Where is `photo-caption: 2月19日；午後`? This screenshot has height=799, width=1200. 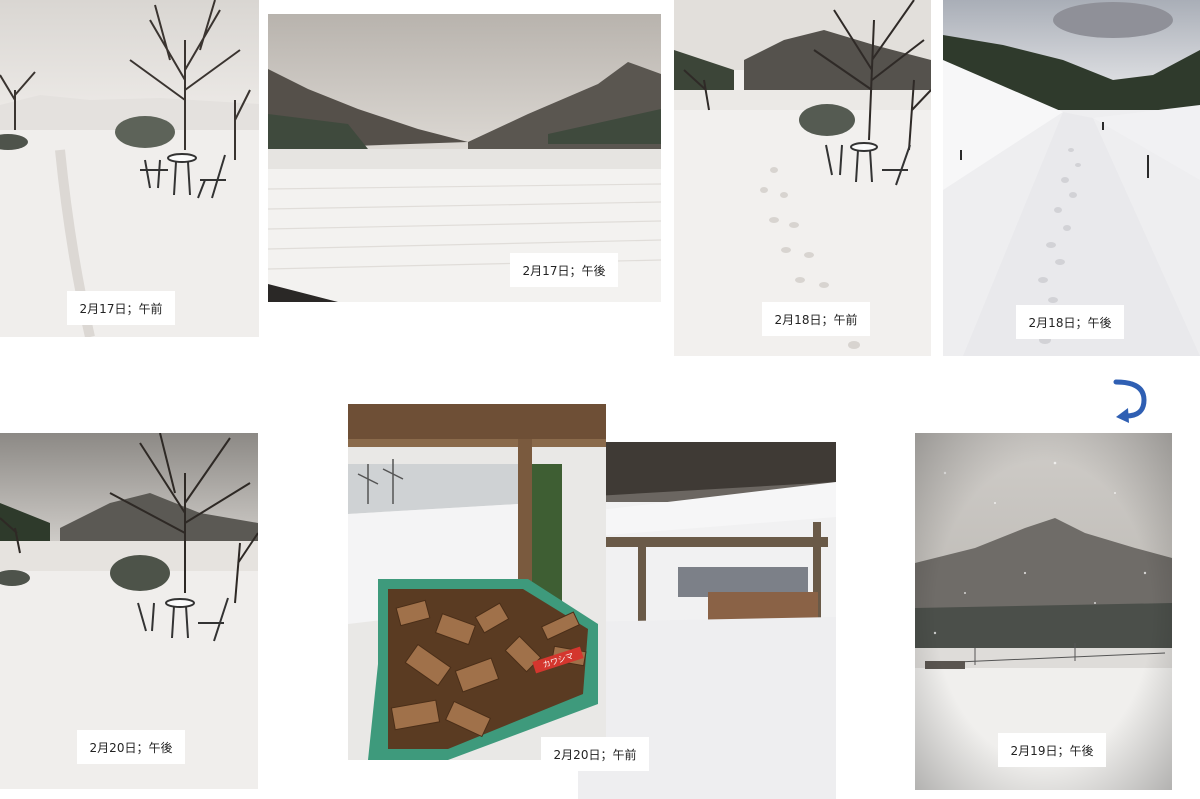 photo-caption: 2月19日；午後 is located at coordinates (1052, 750).